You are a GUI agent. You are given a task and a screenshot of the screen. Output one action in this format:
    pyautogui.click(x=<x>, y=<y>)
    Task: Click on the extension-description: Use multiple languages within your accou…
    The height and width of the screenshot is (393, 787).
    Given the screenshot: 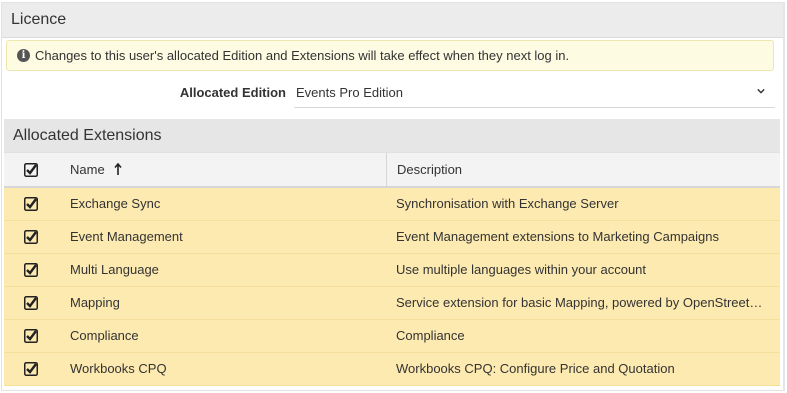 What is the action you would take?
    pyautogui.click(x=521, y=269)
    